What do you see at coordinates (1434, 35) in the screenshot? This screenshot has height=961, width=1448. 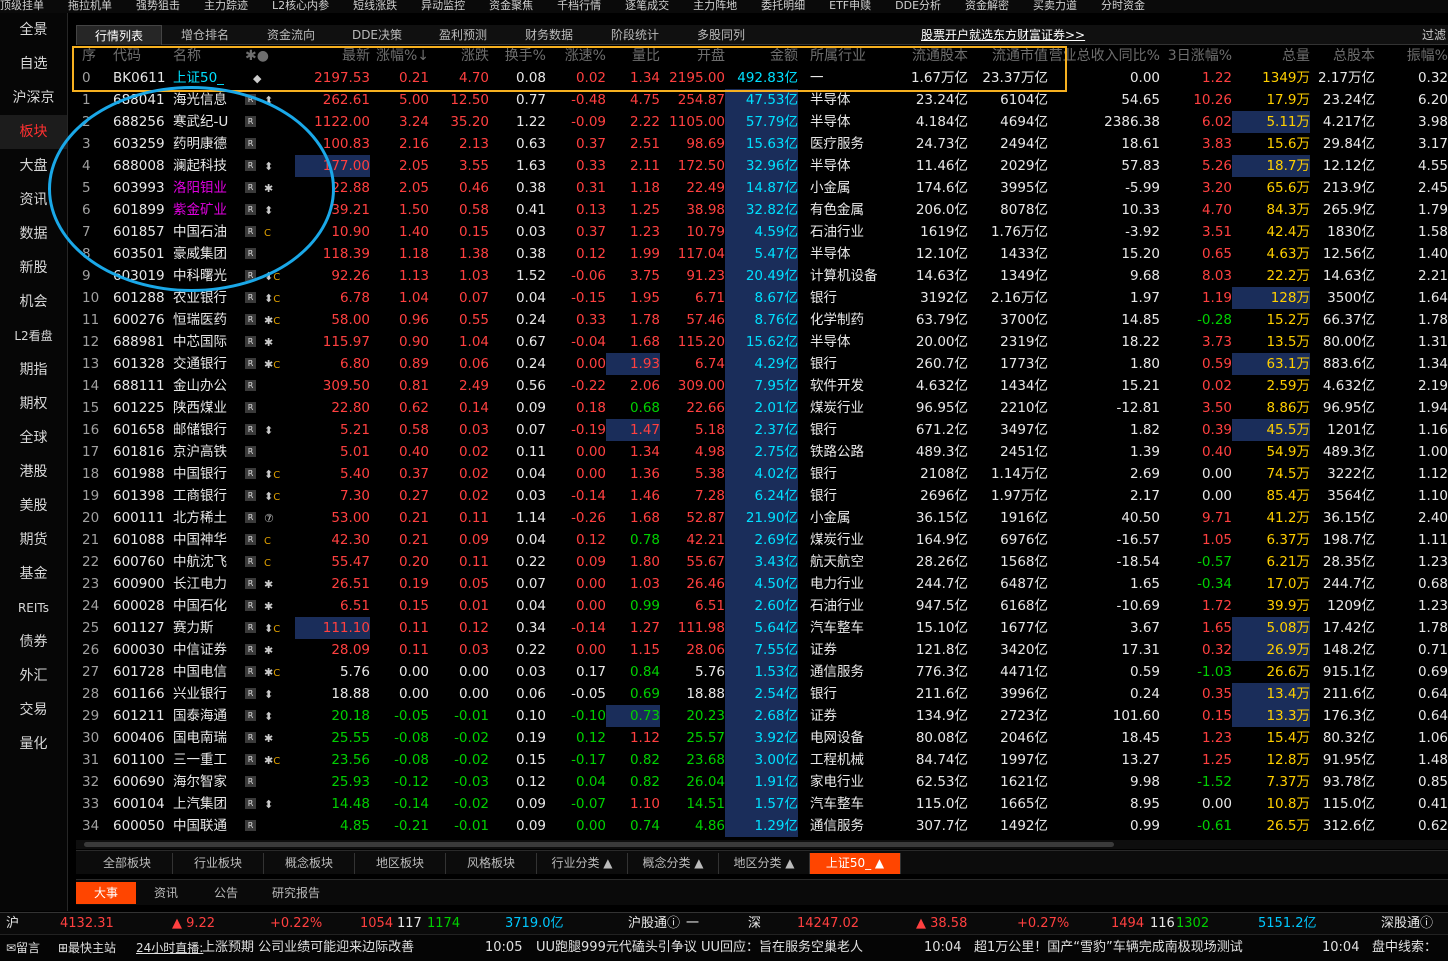 I see `filter-button: 过滤` at bounding box center [1434, 35].